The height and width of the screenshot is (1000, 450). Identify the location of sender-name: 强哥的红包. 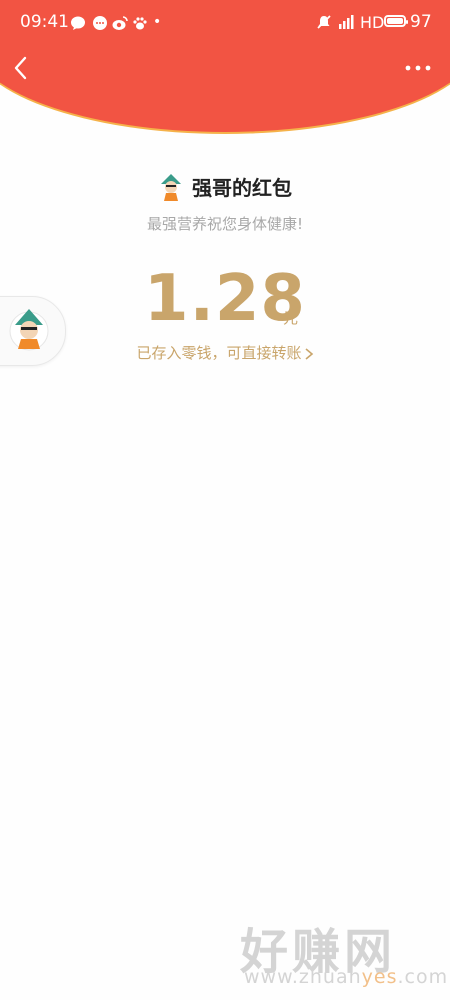
(242, 188).